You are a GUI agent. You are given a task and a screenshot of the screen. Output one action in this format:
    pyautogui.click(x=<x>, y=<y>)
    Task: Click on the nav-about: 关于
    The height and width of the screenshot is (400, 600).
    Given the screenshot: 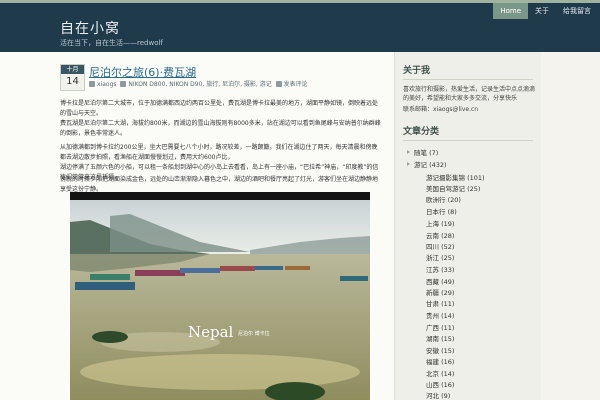 What is the action you would take?
    pyautogui.click(x=542, y=11)
    